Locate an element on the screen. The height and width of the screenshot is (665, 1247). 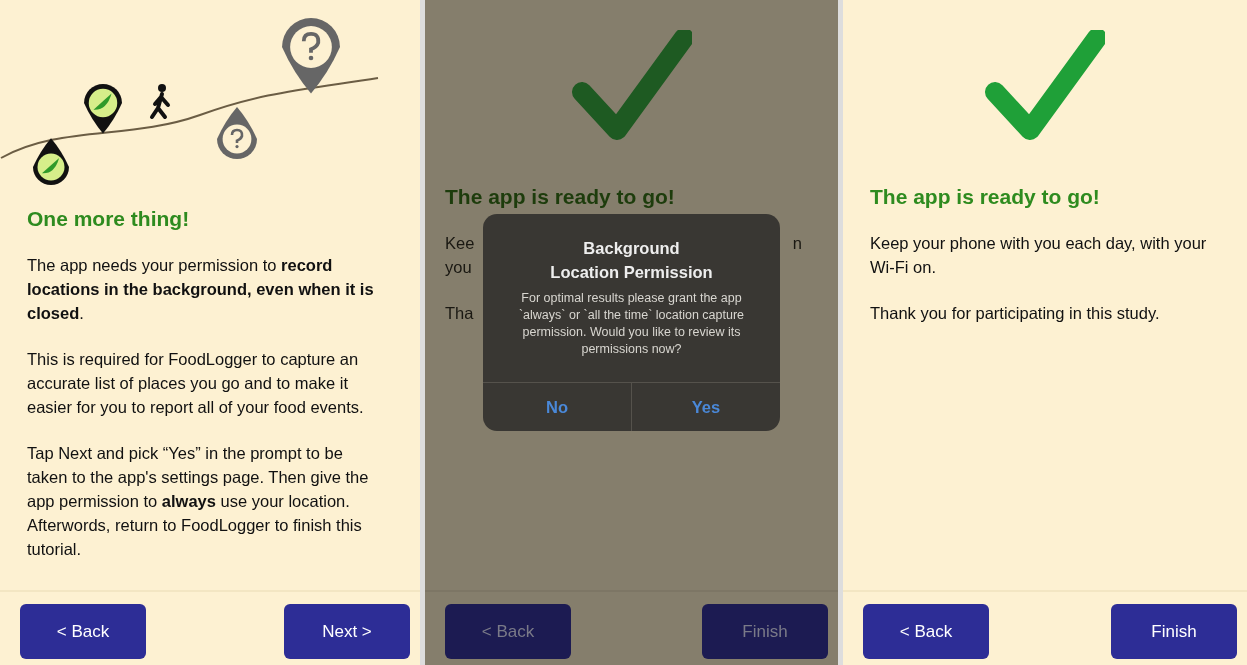
body-text: Kee is located at coordinates (460, 243).